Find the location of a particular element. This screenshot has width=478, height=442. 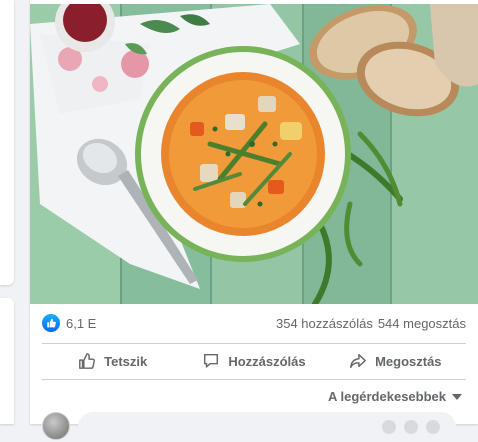

share-button-label: Megosztás is located at coordinates (408, 361).